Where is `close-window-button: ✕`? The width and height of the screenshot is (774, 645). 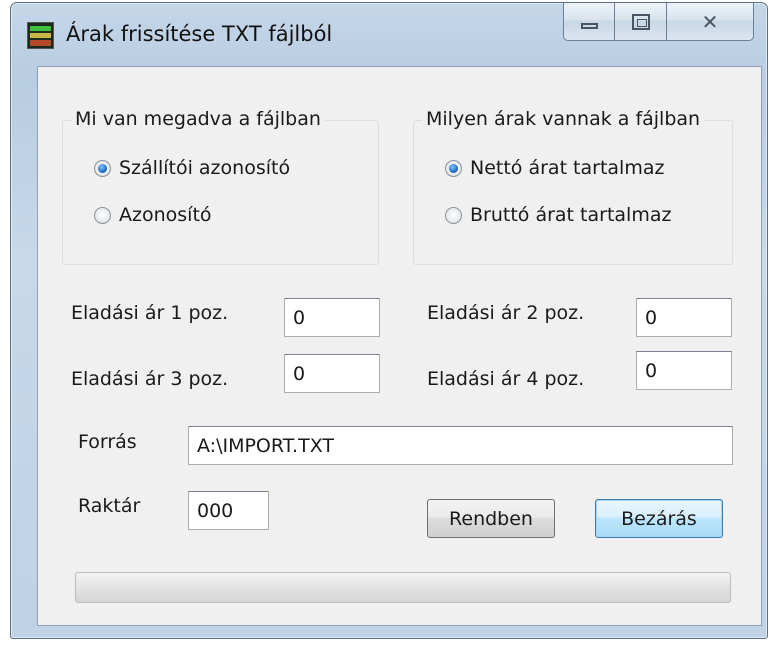
close-window-button: ✕ is located at coordinates (710, 22).